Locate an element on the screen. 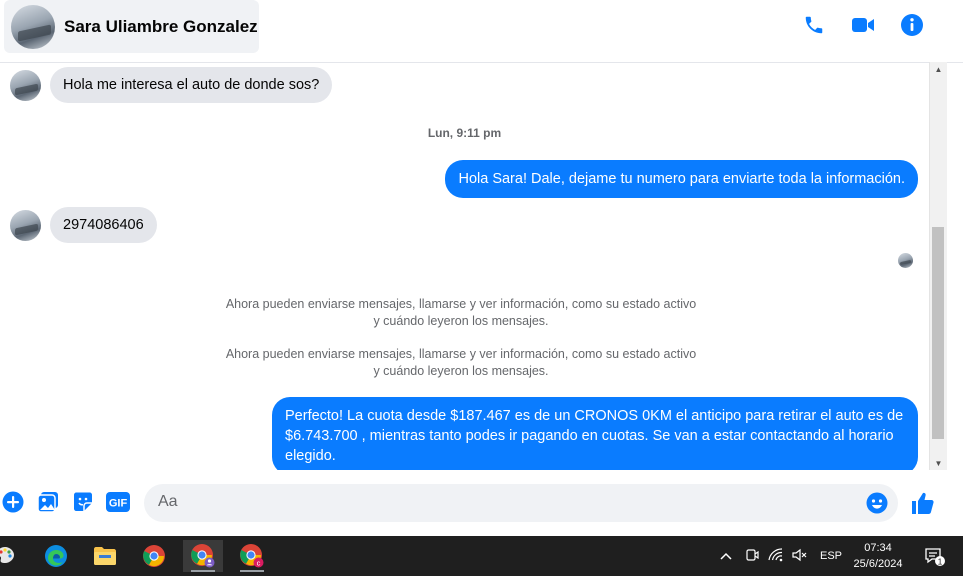  svg-text: GIF is located at coordinates (118, 504).